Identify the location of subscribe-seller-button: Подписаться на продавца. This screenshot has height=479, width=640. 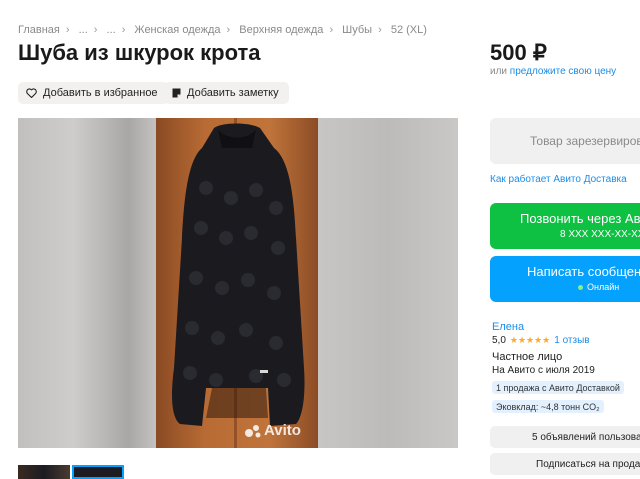
(565, 464).